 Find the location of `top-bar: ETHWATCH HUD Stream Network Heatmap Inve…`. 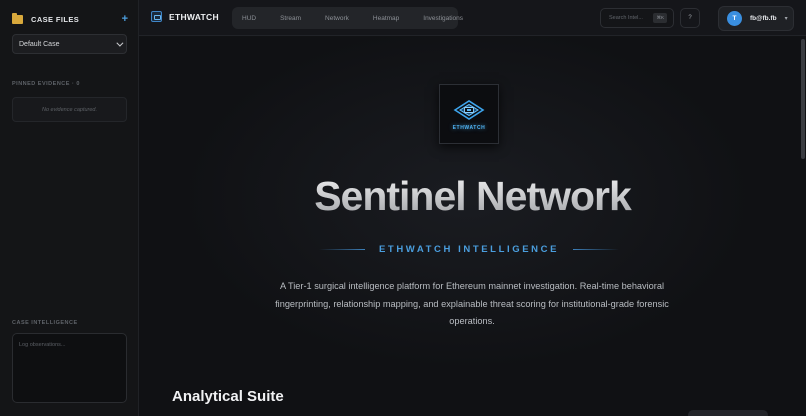

top-bar: ETHWATCH HUD Stream Network Heatmap Inve… is located at coordinates (472, 18).